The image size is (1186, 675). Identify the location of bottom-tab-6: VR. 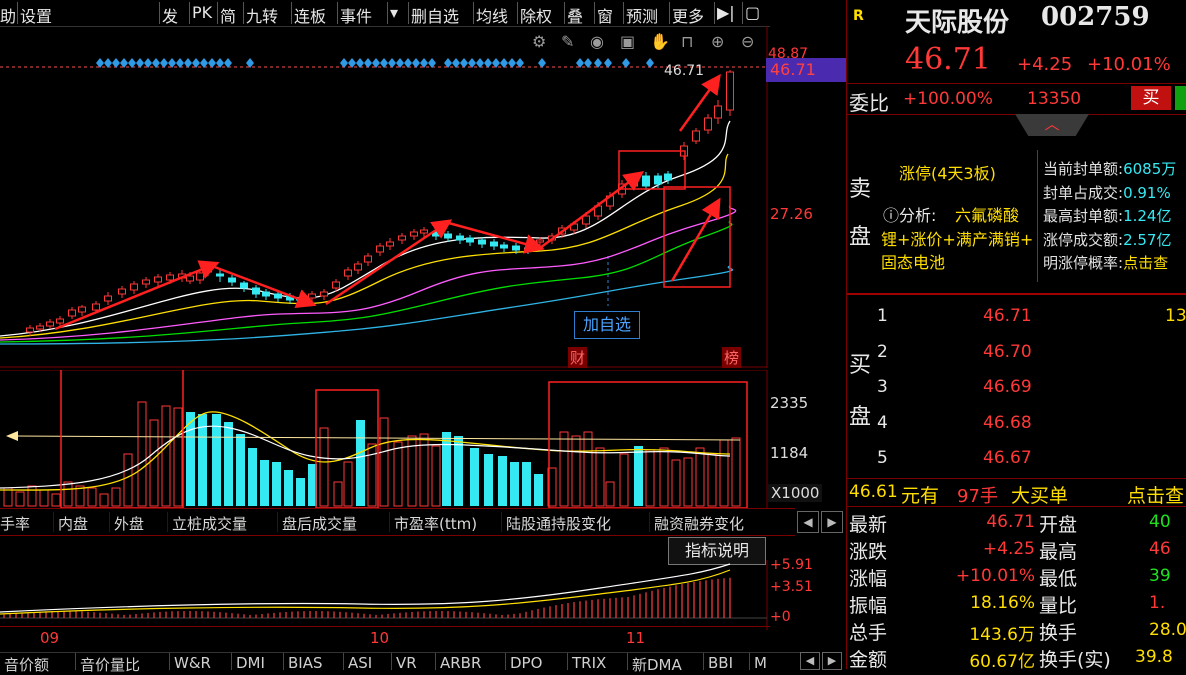
(406, 663).